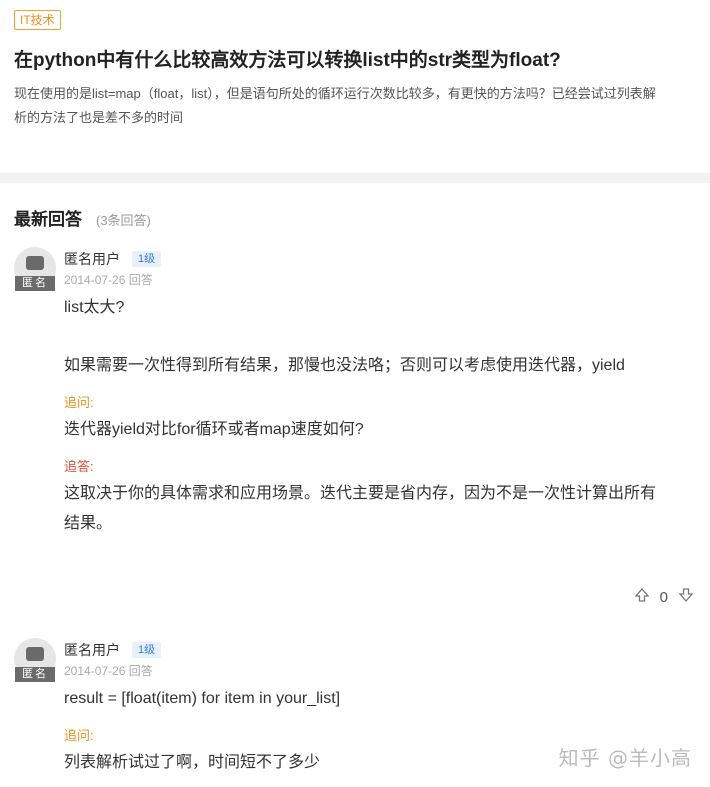  I want to click on follow-up-question-label: 追问:, so click(79, 402).